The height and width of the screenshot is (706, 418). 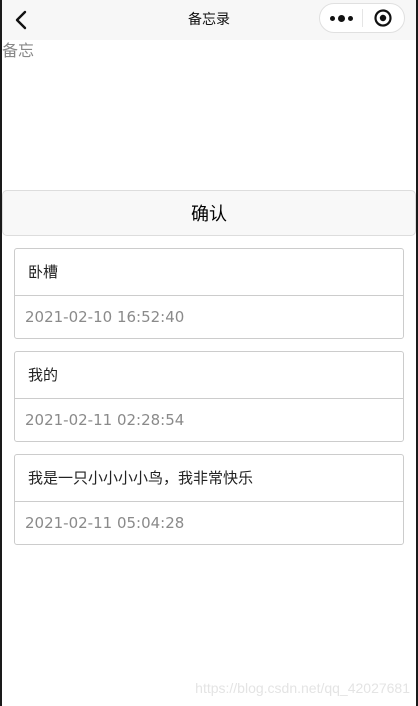 I want to click on more-button, so click(x=341, y=18).